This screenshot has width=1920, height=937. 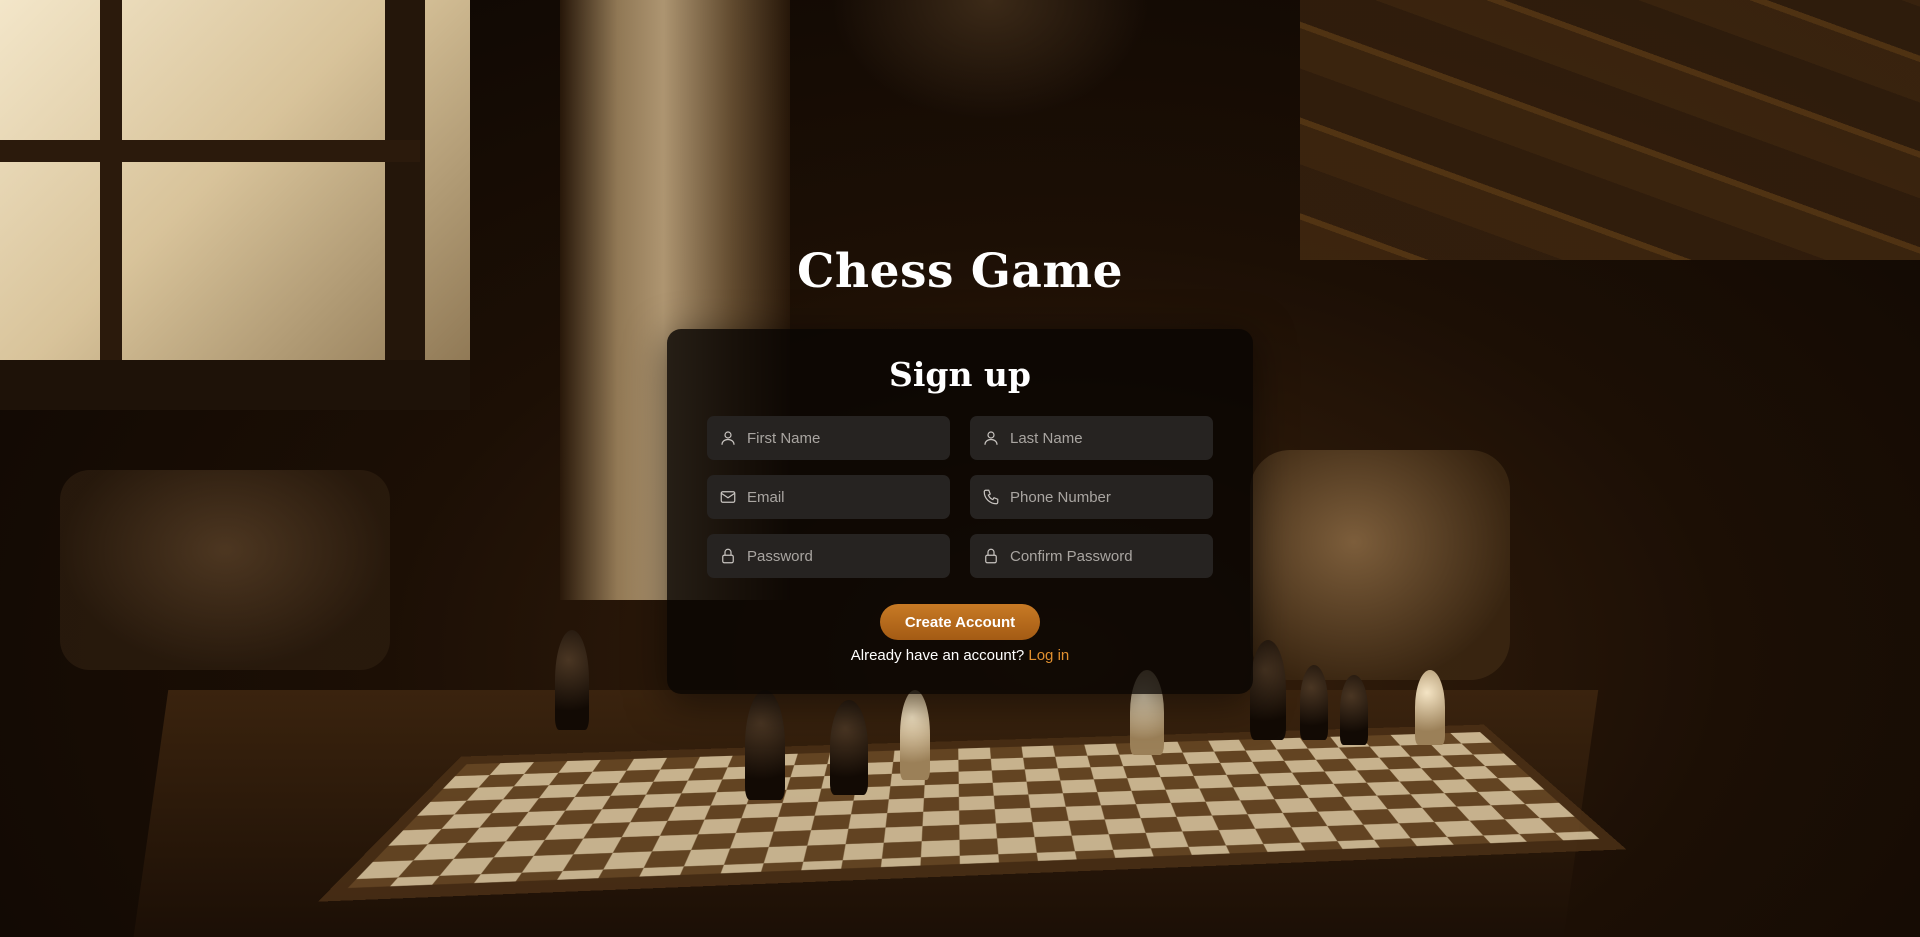 What do you see at coordinates (728, 497) in the screenshot?
I see `mail-icon` at bounding box center [728, 497].